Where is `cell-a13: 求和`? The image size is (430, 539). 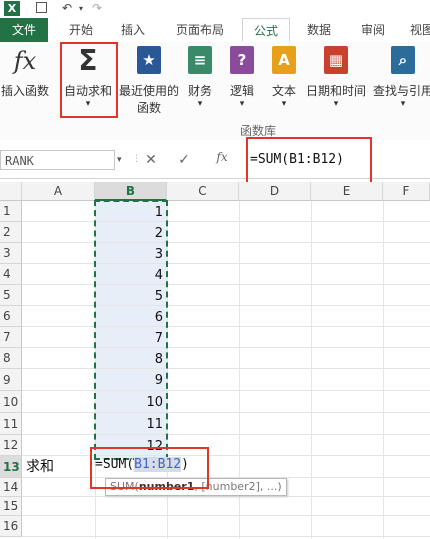
cell-a13: 求和 is located at coordinates (40, 467).